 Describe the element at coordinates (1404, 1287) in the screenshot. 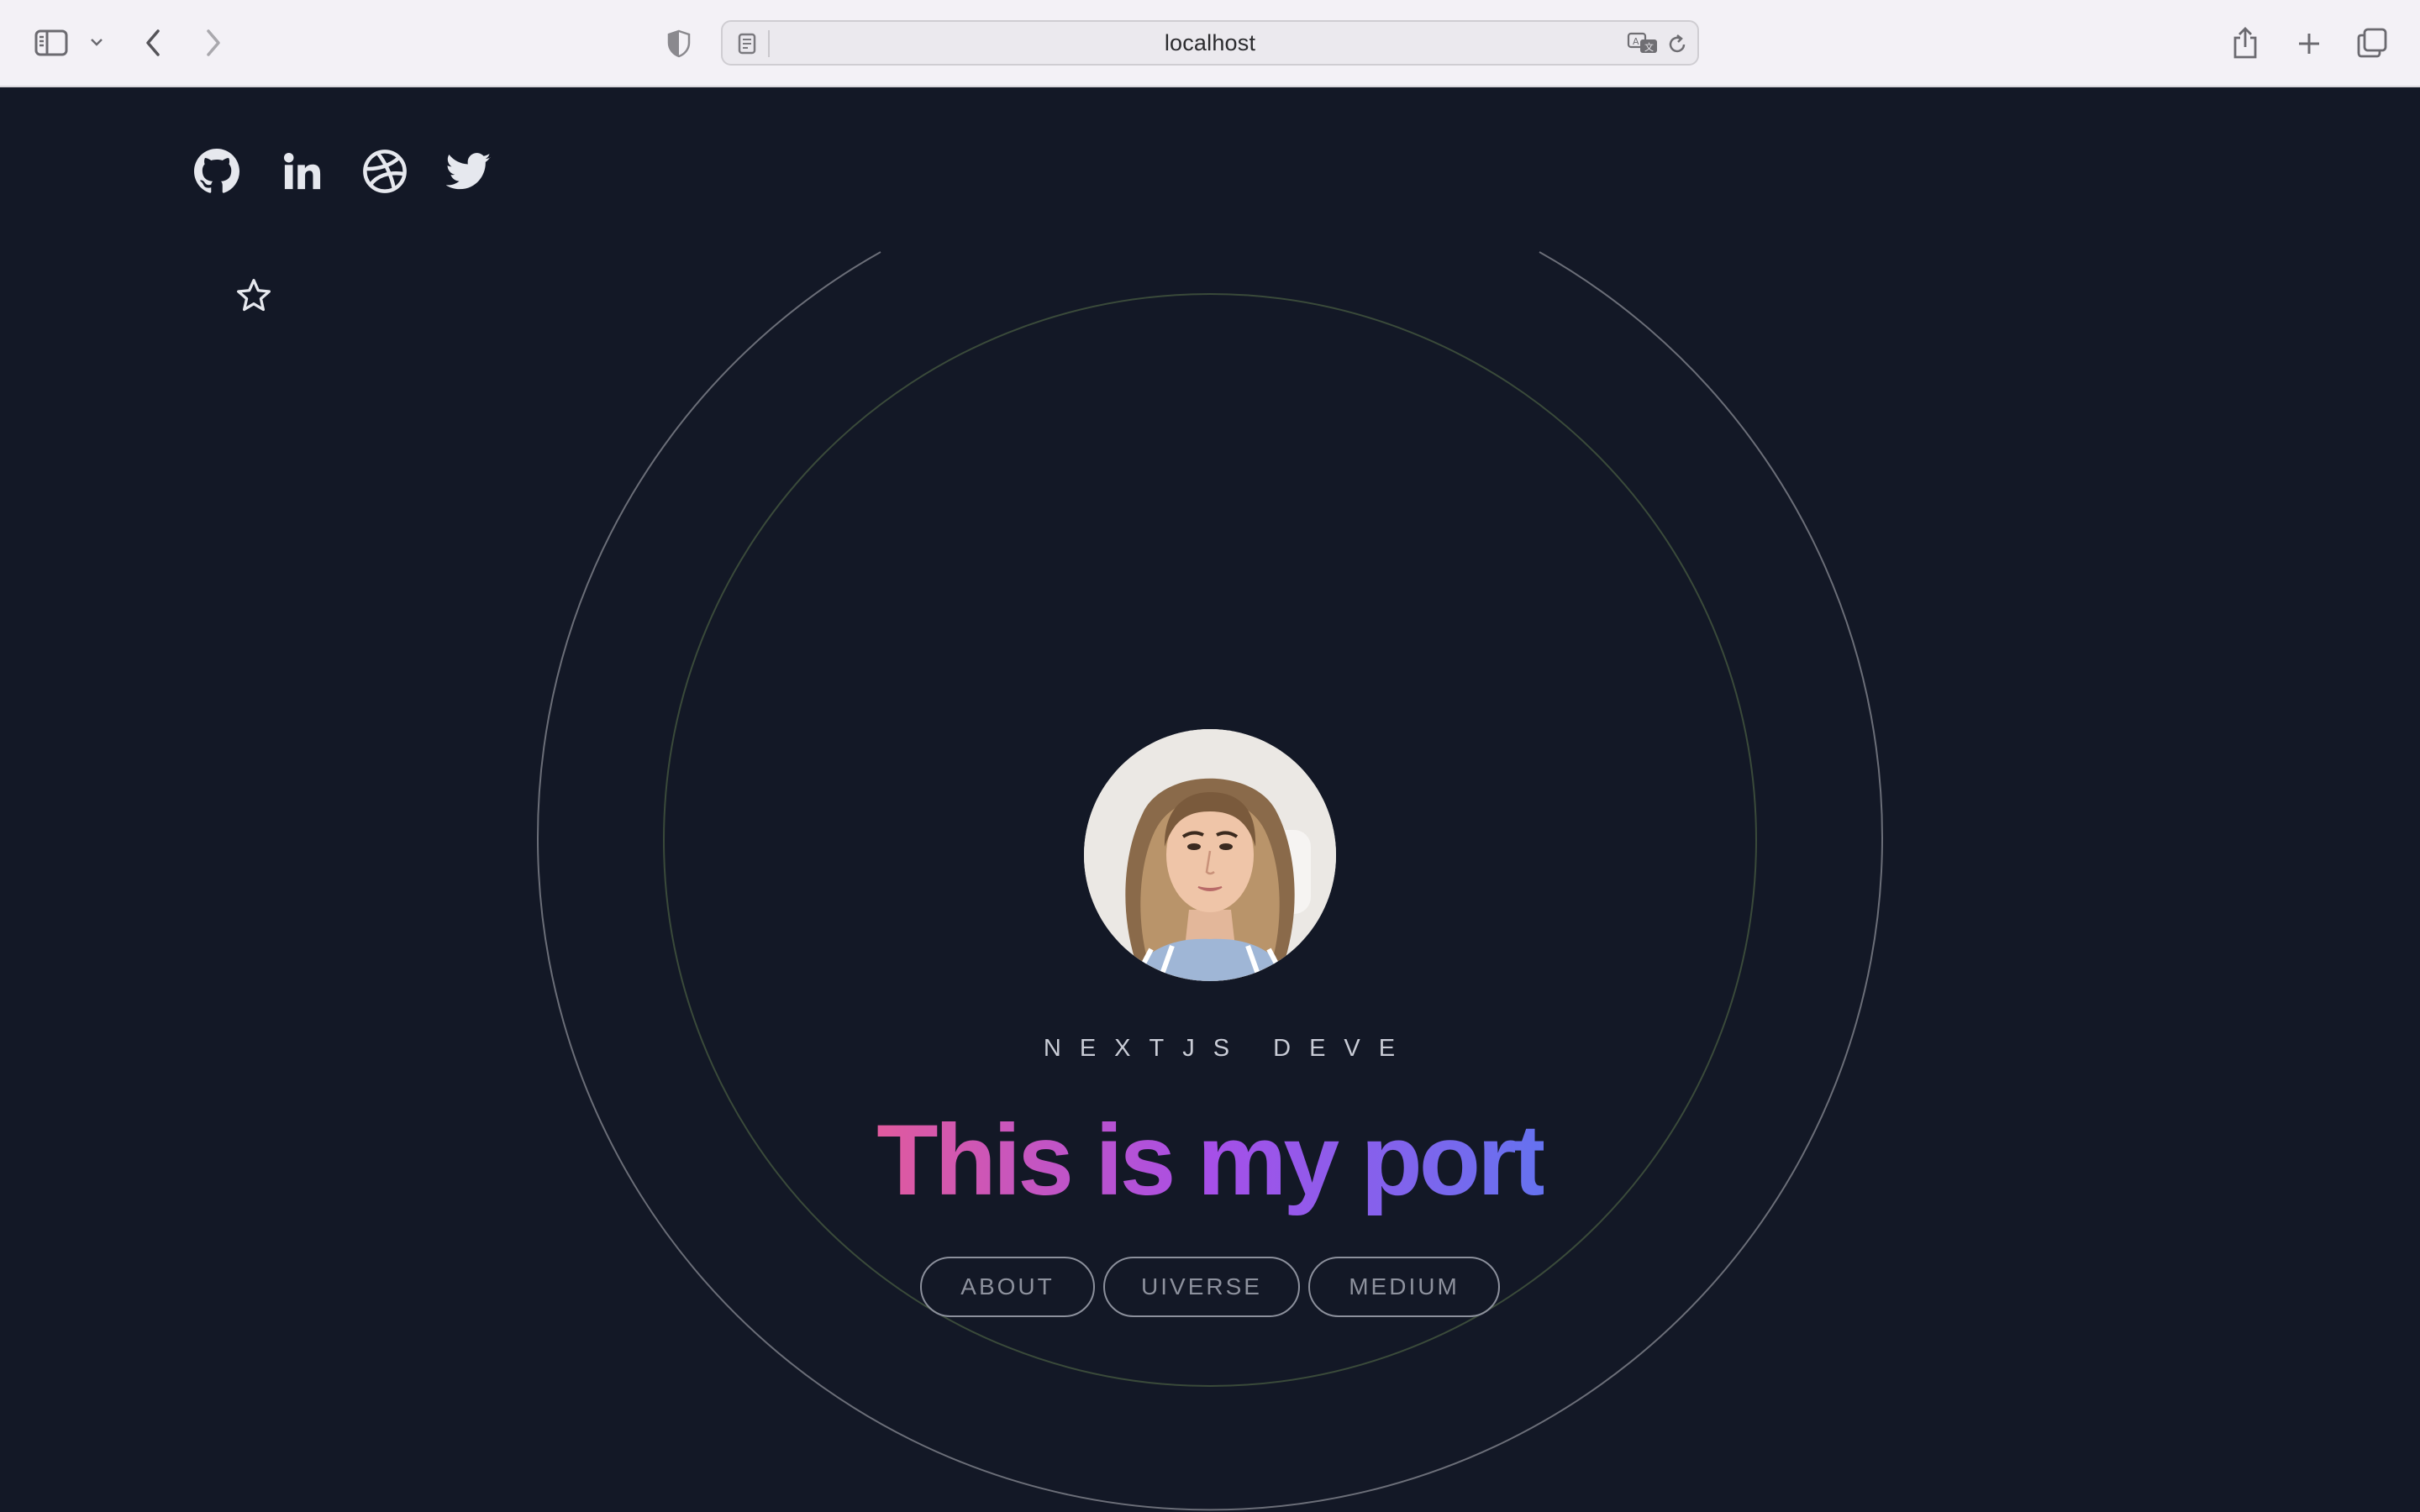

I see `medium-button: MEDIUM` at that location.